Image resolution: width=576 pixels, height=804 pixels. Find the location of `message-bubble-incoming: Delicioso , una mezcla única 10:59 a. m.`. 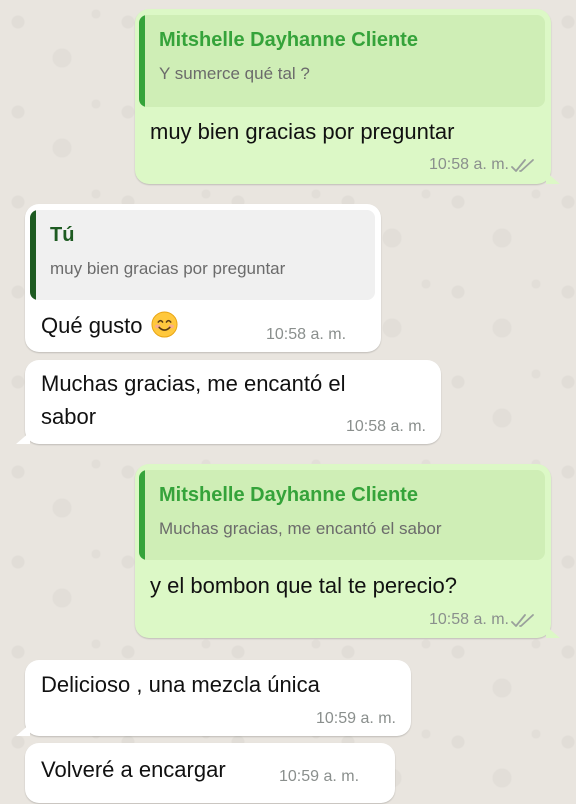

message-bubble-incoming: Delicioso , una mezcla única 10:59 a. m. is located at coordinates (213, 698).